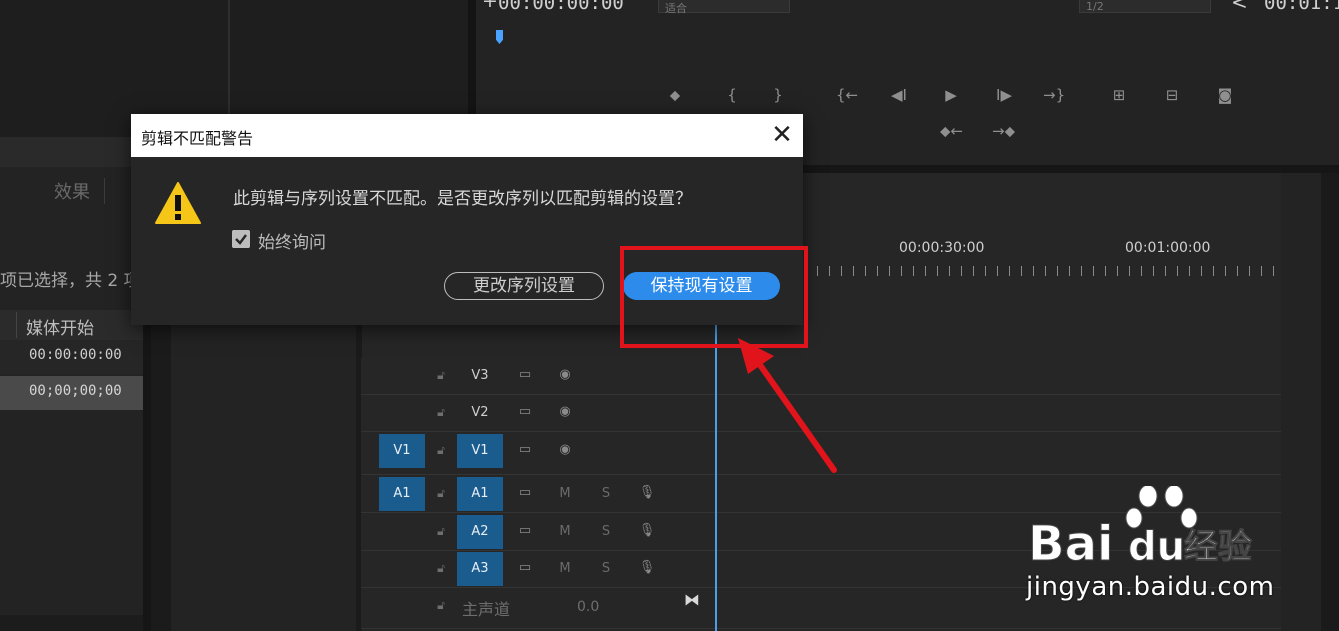 This screenshot has width=1339, height=631. What do you see at coordinates (692, 599) in the screenshot?
I see `bowtie-icon: ⧓` at bounding box center [692, 599].